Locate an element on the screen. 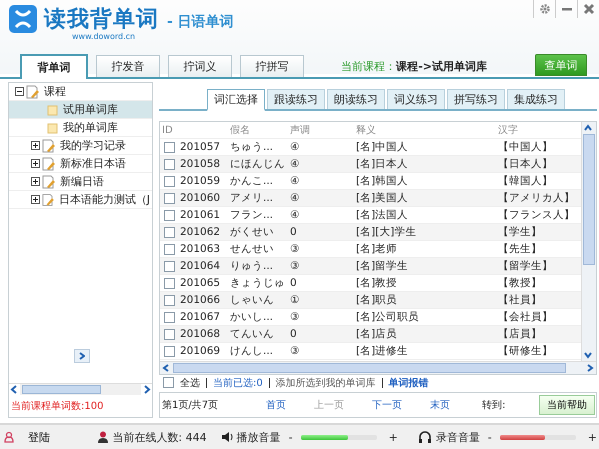 The height and width of the screenshot is (449, 599). scroll-right-button is located at coordinates (82, 356).